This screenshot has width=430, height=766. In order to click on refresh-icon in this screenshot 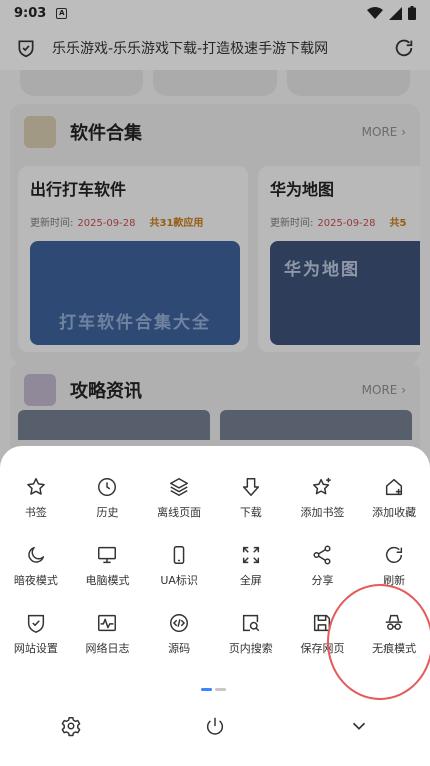, I will do `click(394, 554)`.